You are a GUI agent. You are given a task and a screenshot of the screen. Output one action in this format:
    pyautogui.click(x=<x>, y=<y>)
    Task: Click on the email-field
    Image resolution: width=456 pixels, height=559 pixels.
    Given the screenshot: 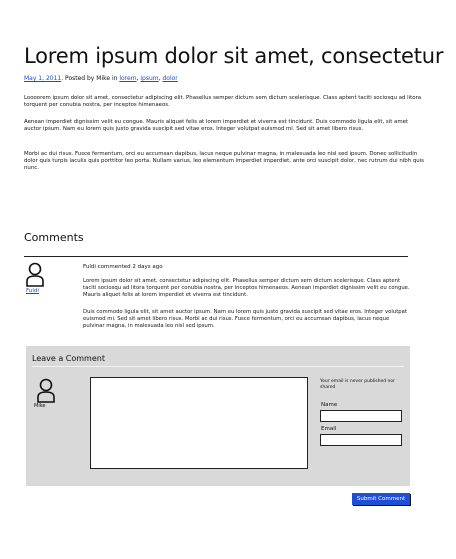 What is the action you would take?
    pyautogui.click(x=361, y=440)
    